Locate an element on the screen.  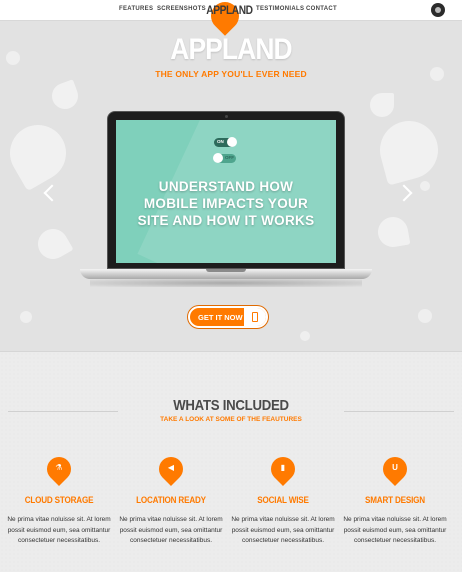
screen-headline-line: MOBILE IMPACTS YOUR is located at coordinates (226, 203).